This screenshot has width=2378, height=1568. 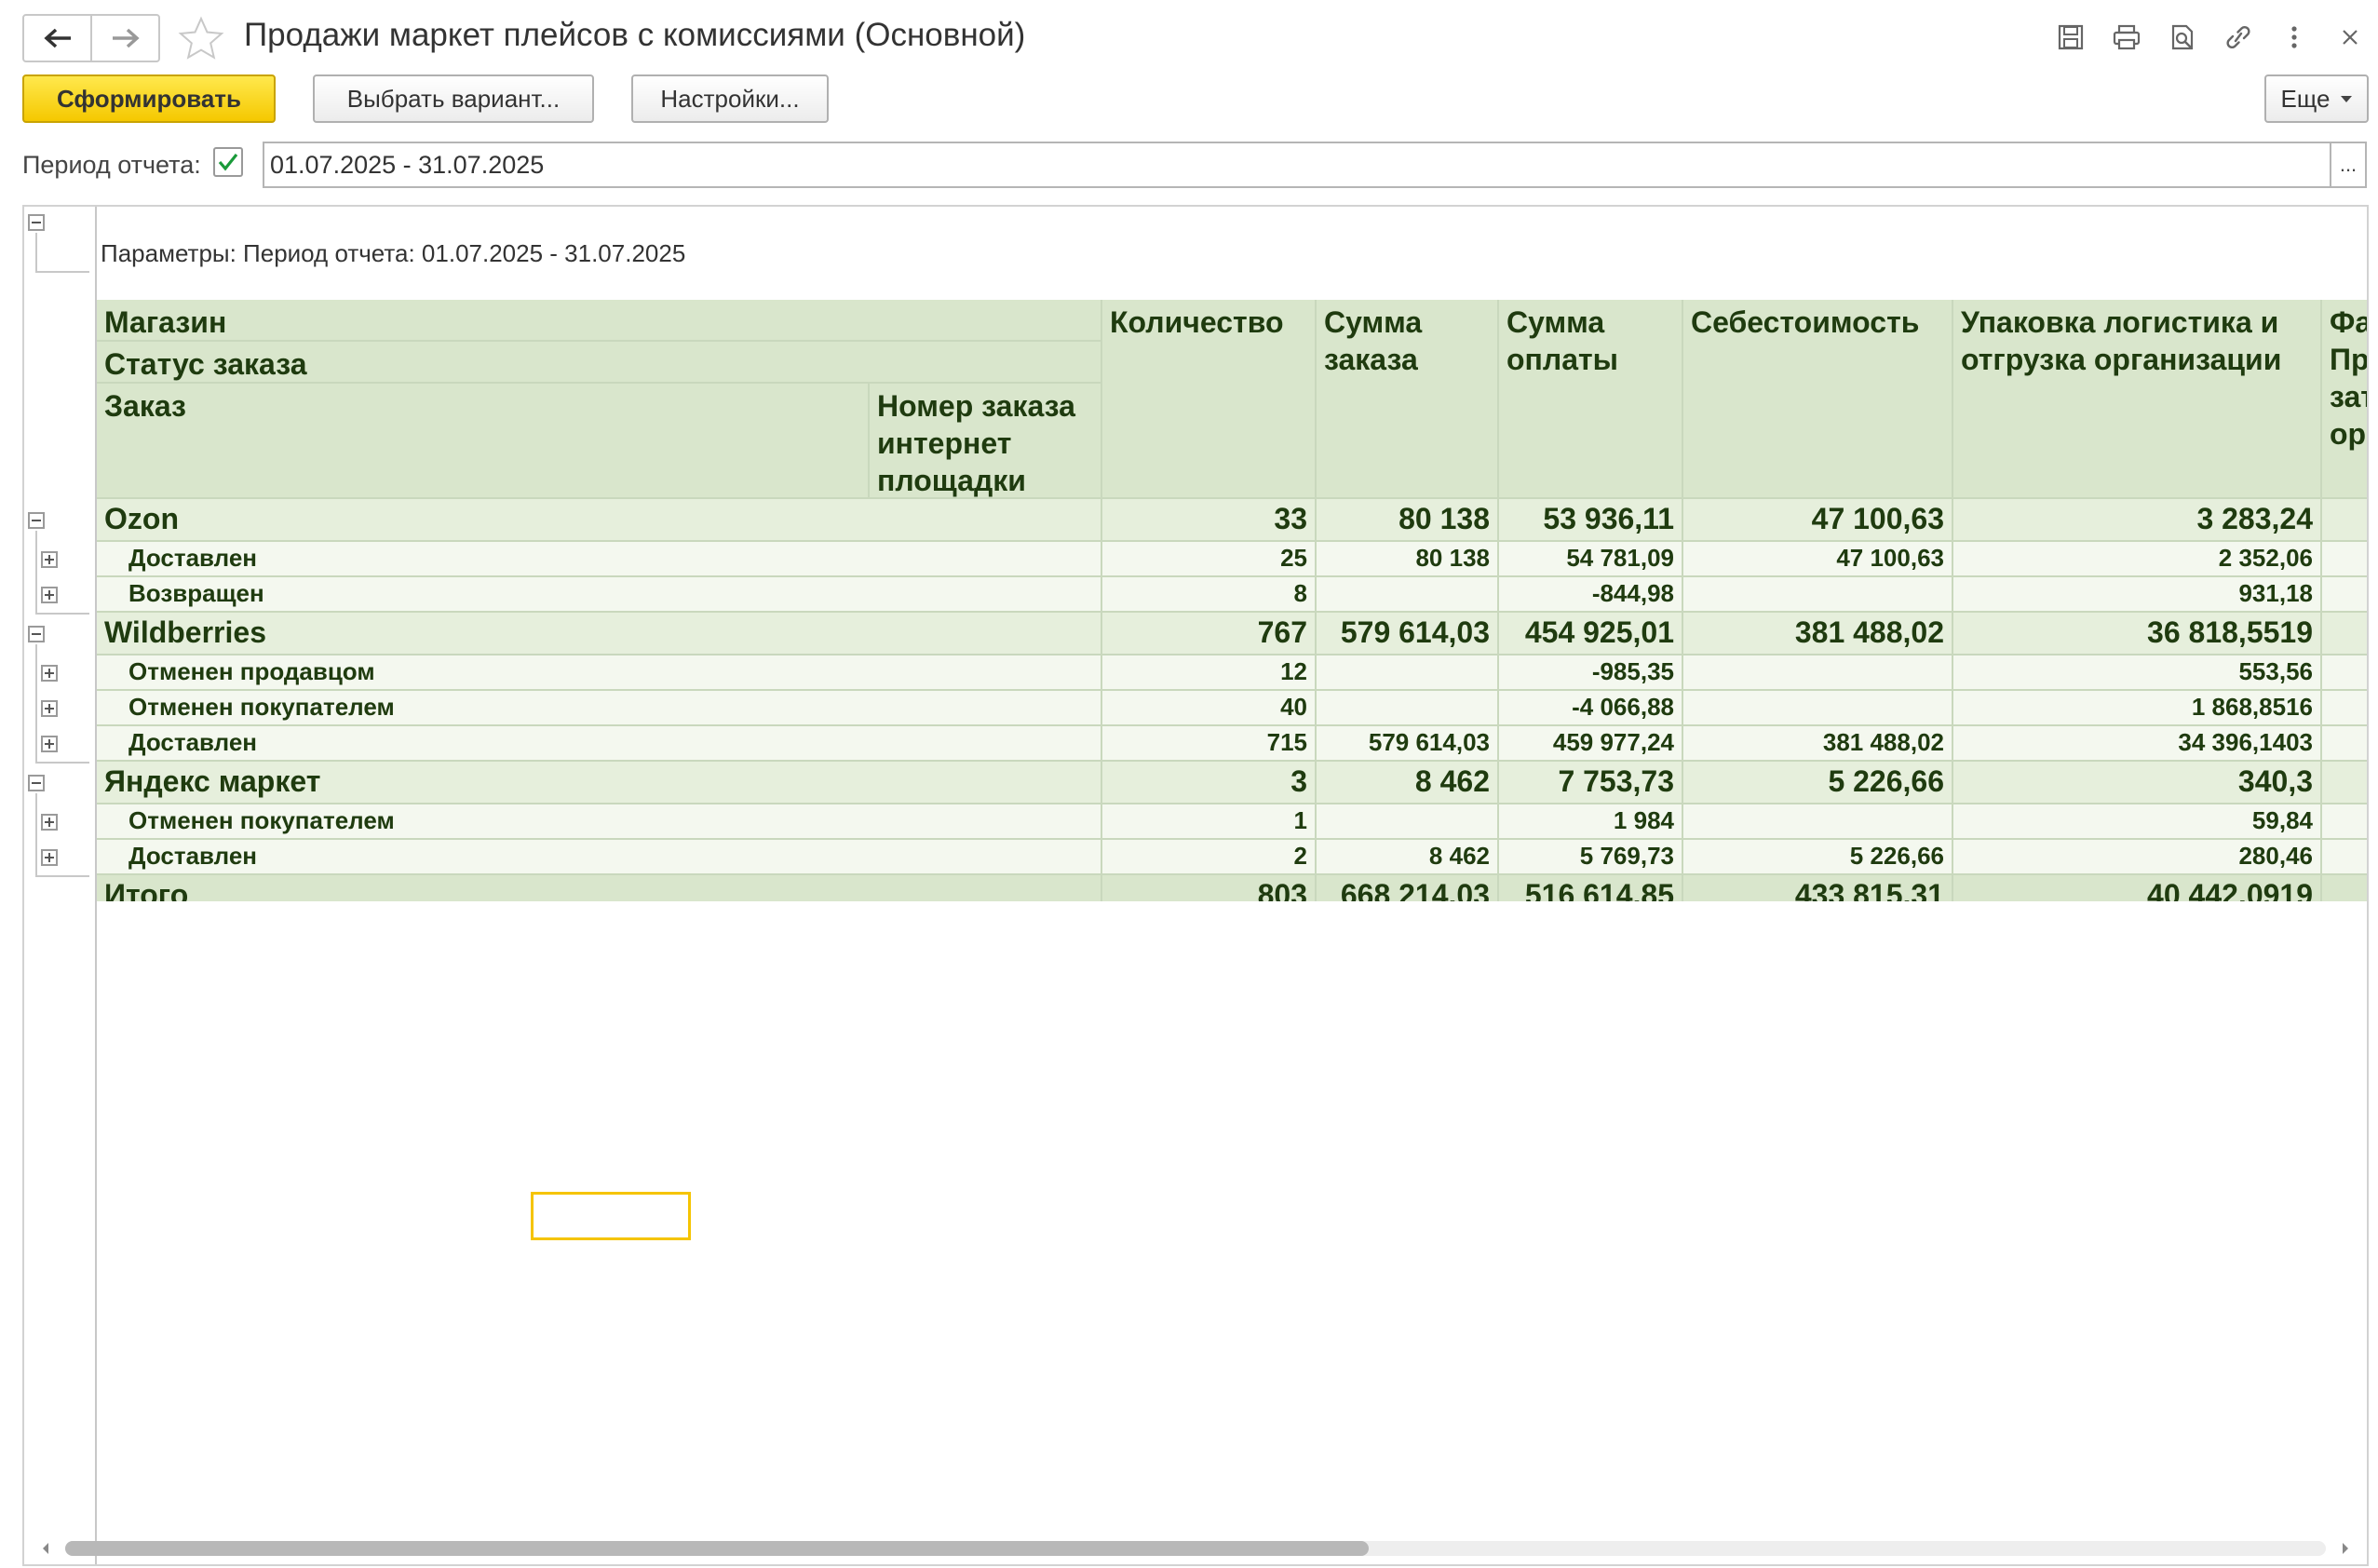 I want to click on cell-pack: 931,18, so click(x=2137, y=595).